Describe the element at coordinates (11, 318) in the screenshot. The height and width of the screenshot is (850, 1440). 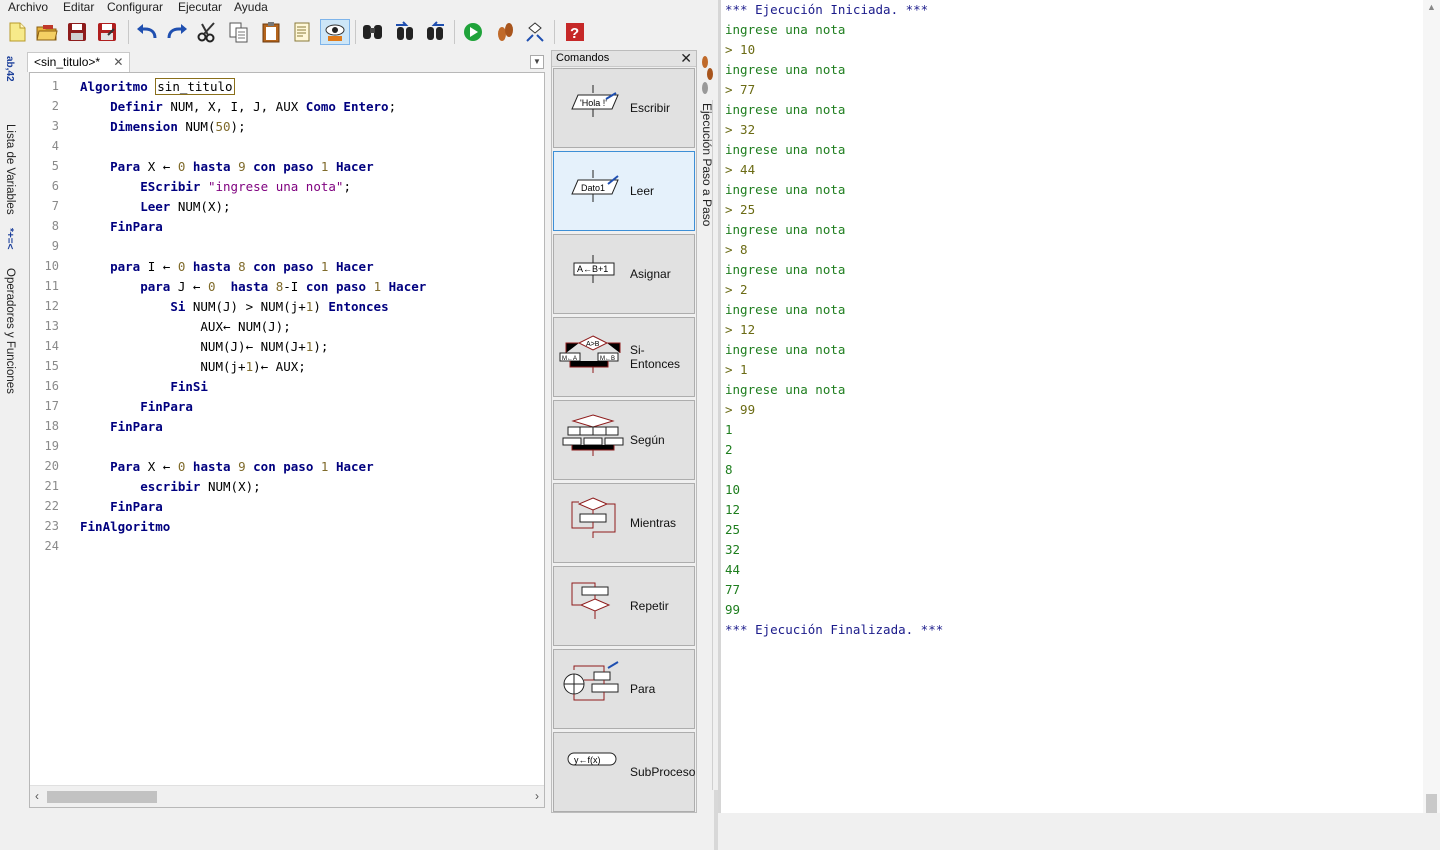
I see `tab-operadores-funciones: *+=< Operadores y Funciones` at that location.